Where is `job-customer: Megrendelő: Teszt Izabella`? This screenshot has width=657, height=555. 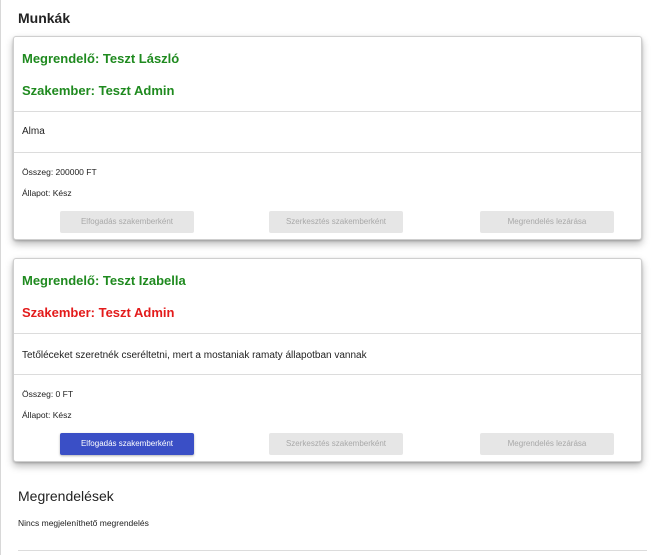 job-customer: Megrendelő: Teszt Izabella is located at coordinates (104, 280).